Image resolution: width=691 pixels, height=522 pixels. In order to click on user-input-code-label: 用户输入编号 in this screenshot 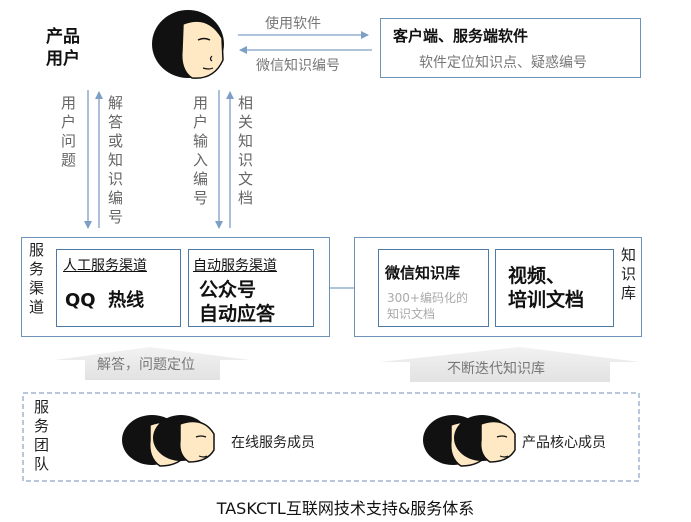, I will do `click(201, 150)`.